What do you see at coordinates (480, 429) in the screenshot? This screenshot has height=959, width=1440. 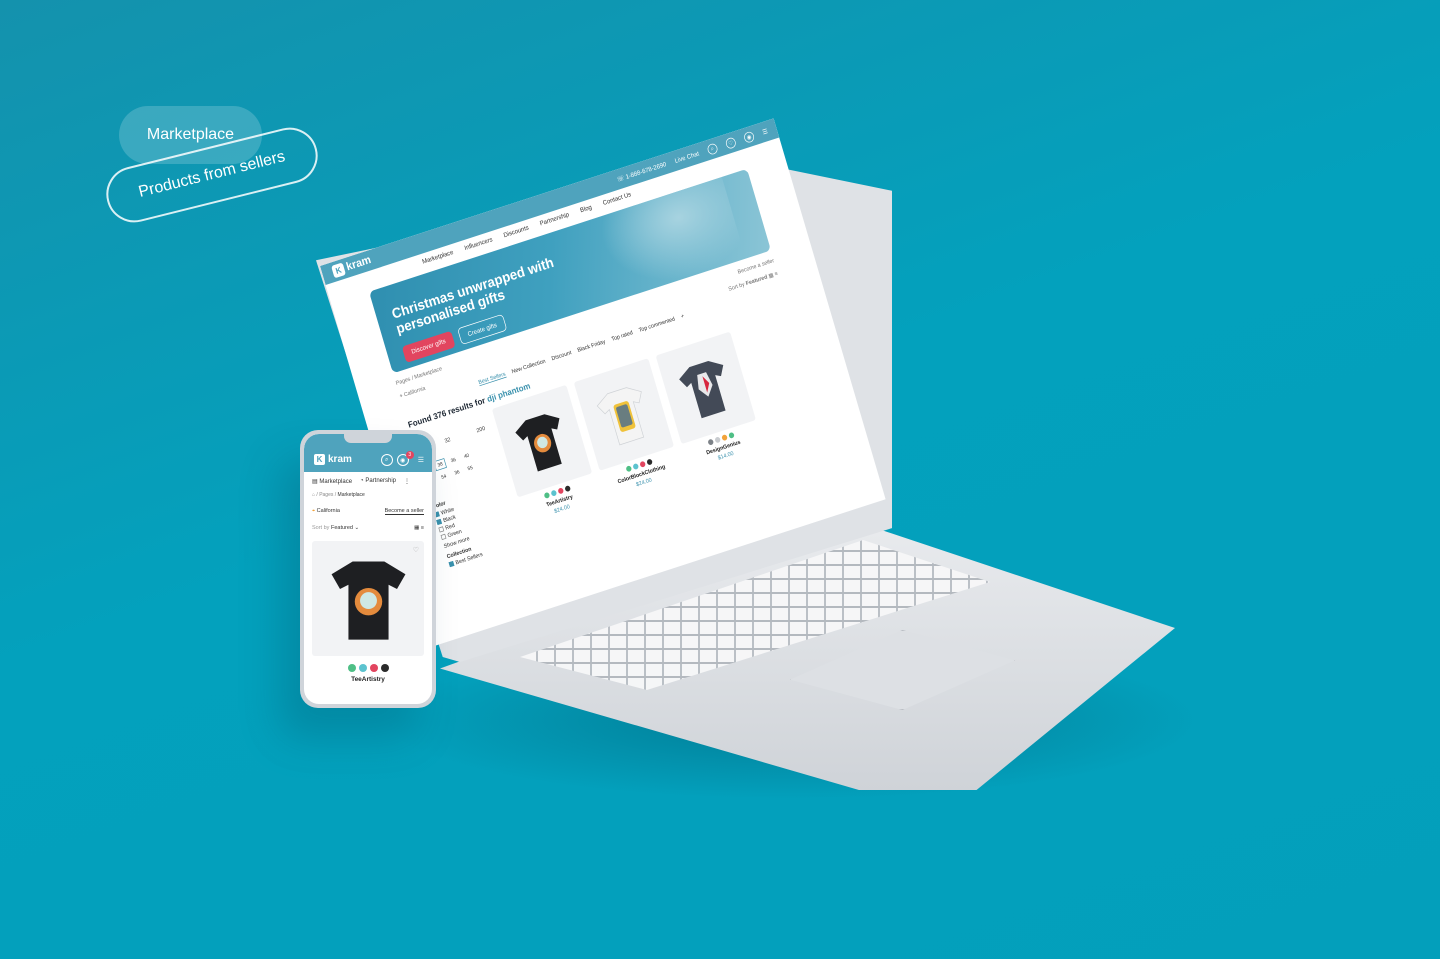 I see `price-max: 200` at bounding box center [480, 429].